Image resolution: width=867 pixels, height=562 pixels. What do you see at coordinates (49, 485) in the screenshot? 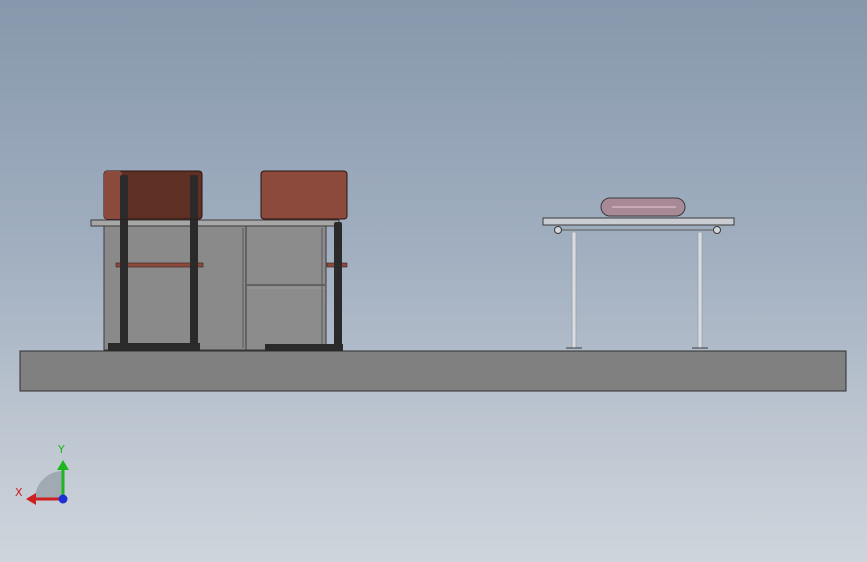
I see `triad-plane` at bounding box center [49, 485].